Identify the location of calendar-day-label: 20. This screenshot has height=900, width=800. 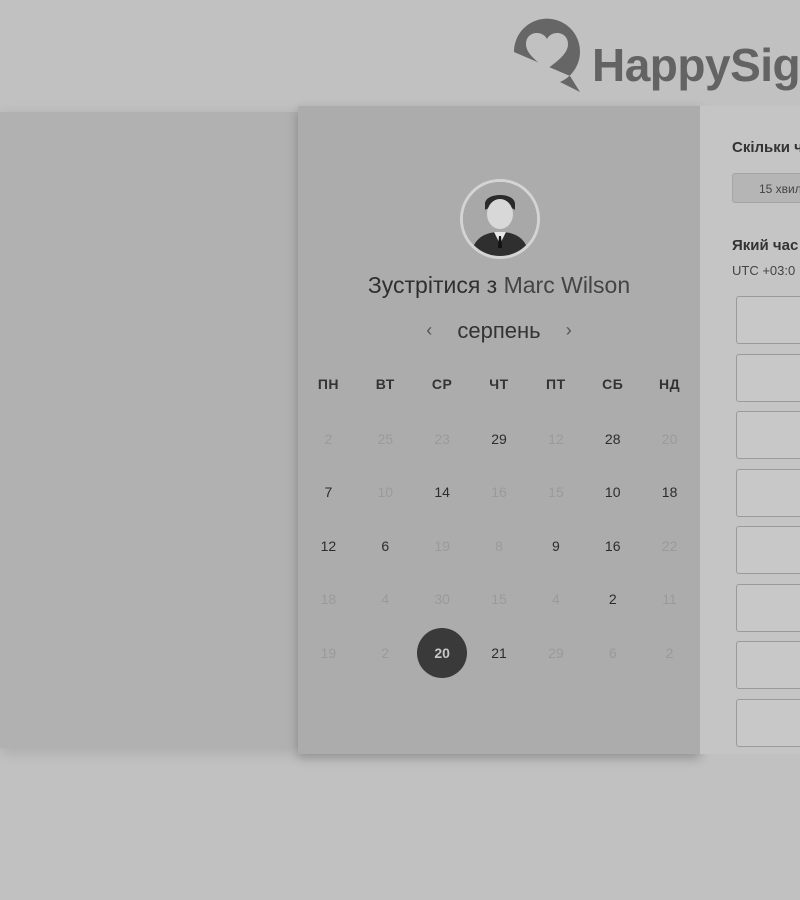
(669, 438).